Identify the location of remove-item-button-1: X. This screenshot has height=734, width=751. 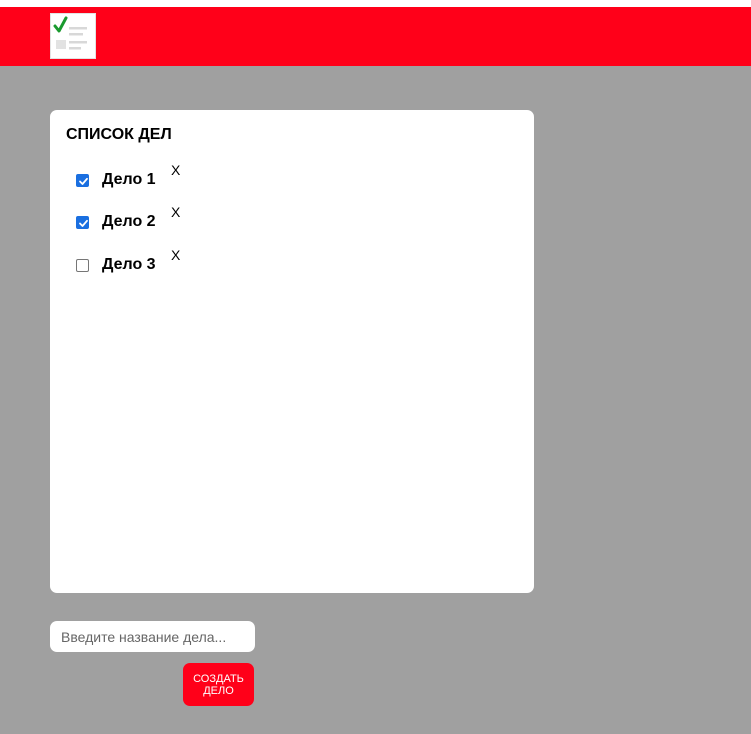
(175, 170).